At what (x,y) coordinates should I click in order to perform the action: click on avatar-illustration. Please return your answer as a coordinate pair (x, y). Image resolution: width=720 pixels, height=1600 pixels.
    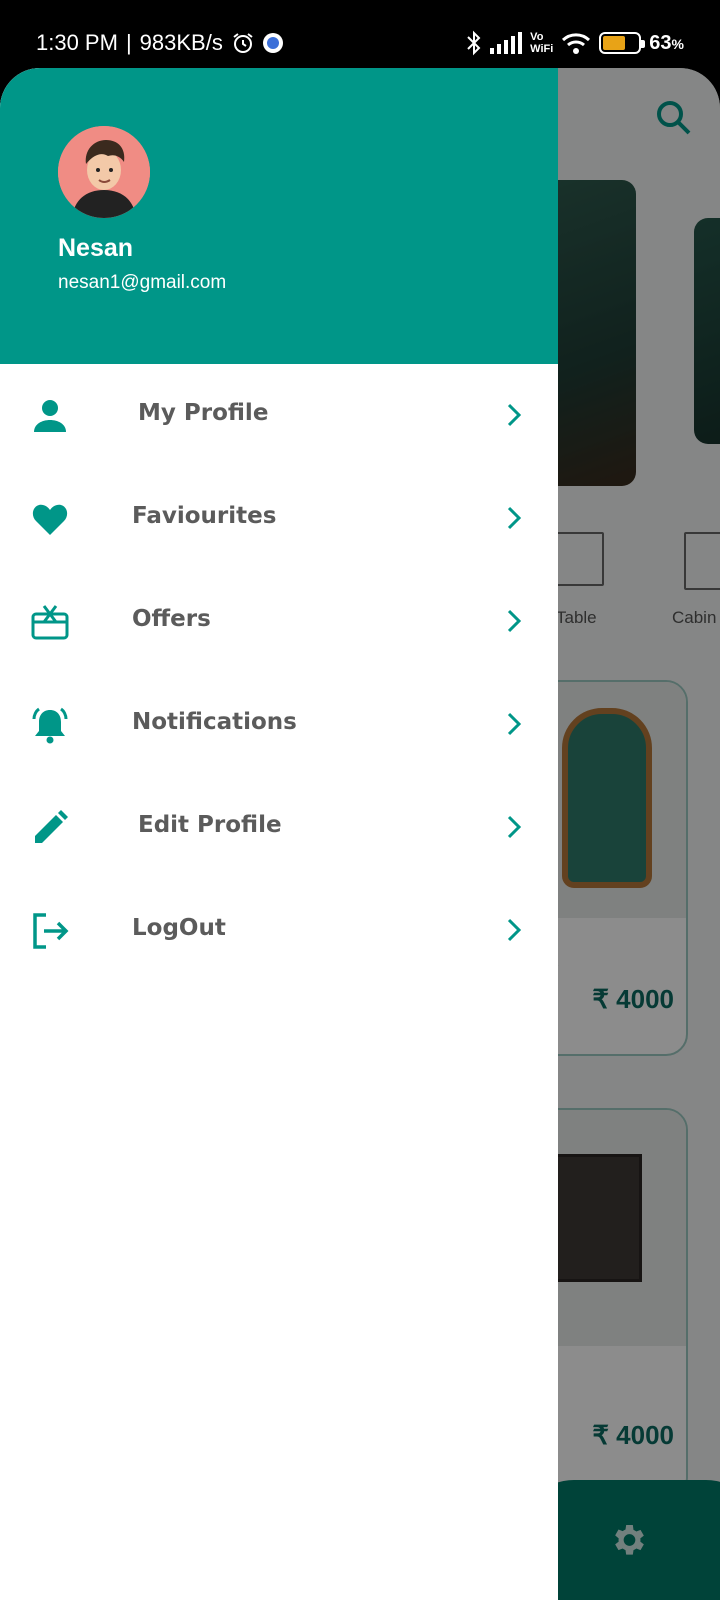
    Looking at the image, I should click on (104, 172).